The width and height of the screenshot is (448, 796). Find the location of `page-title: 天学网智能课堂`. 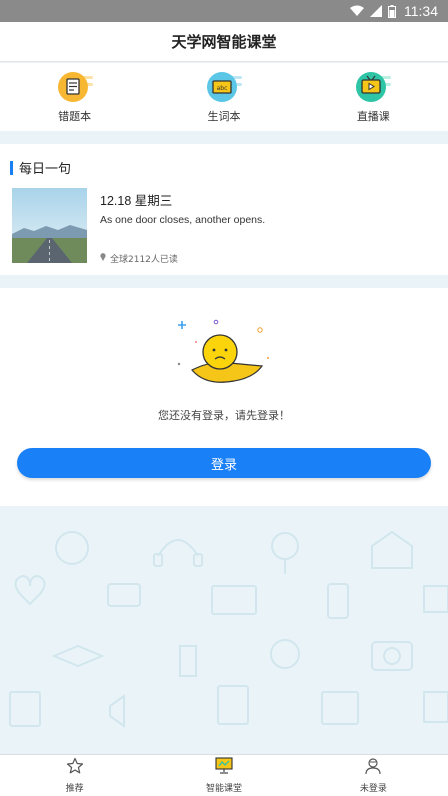

page-title: 天学网智能课堂 is located at coordinates (224, 42).